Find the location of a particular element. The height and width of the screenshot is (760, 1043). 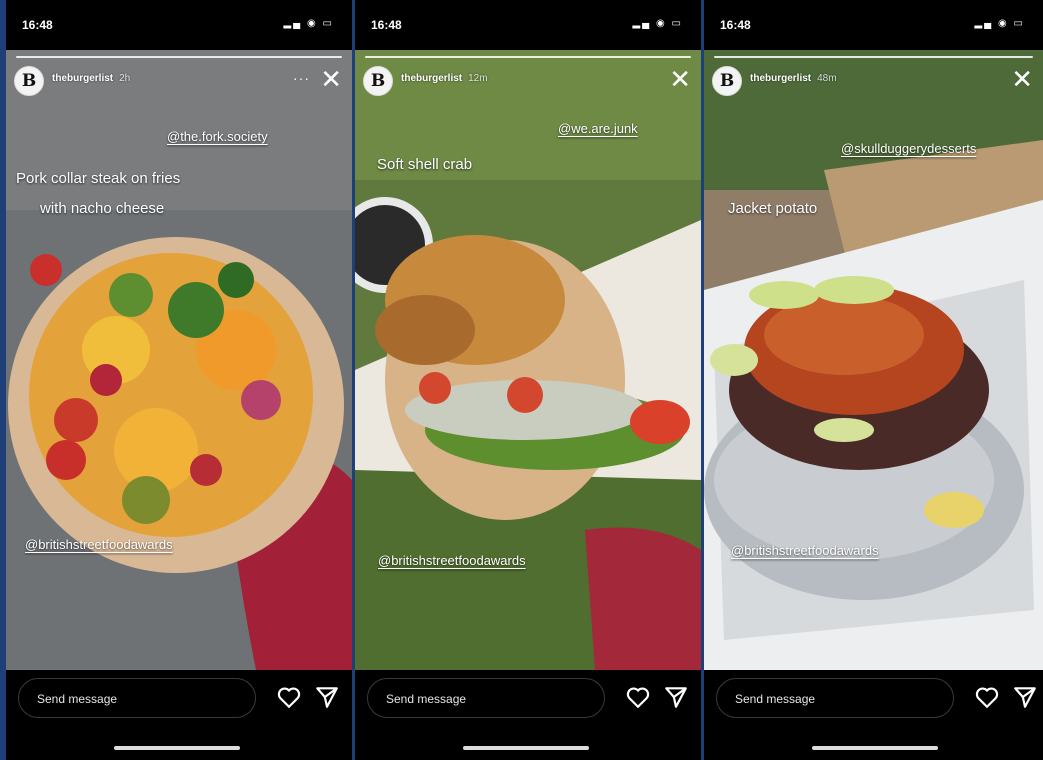

story-header: B theburgerlist 2h ··· ✕ is located at coordinates (179, 81).